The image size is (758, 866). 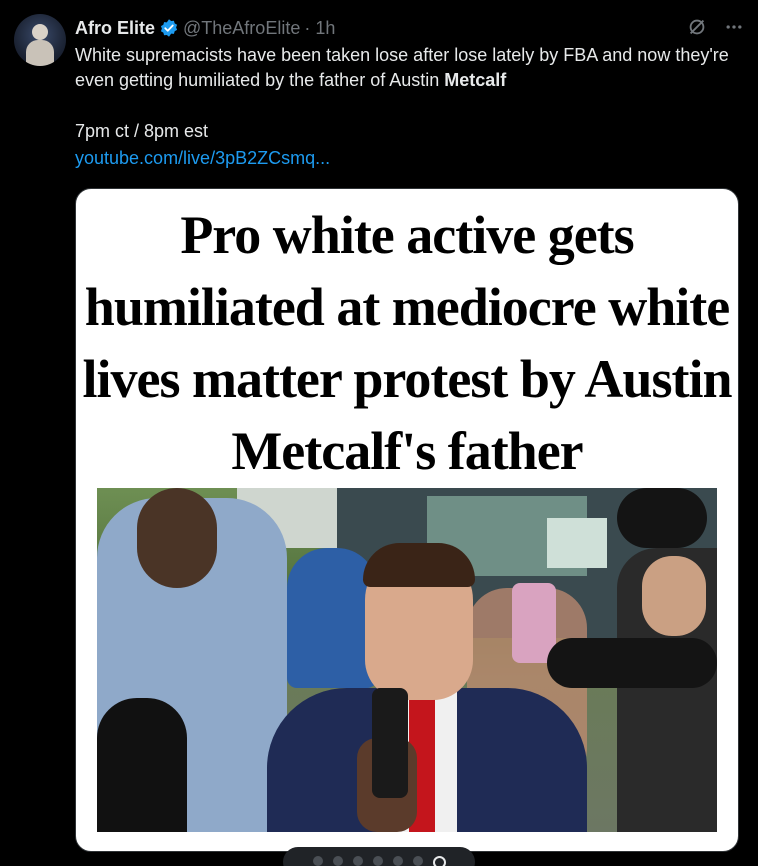 What do you see at coordinates (439, 861) in the screenshot?
I see `pager-dot-active` at bounding box center [439, 861].